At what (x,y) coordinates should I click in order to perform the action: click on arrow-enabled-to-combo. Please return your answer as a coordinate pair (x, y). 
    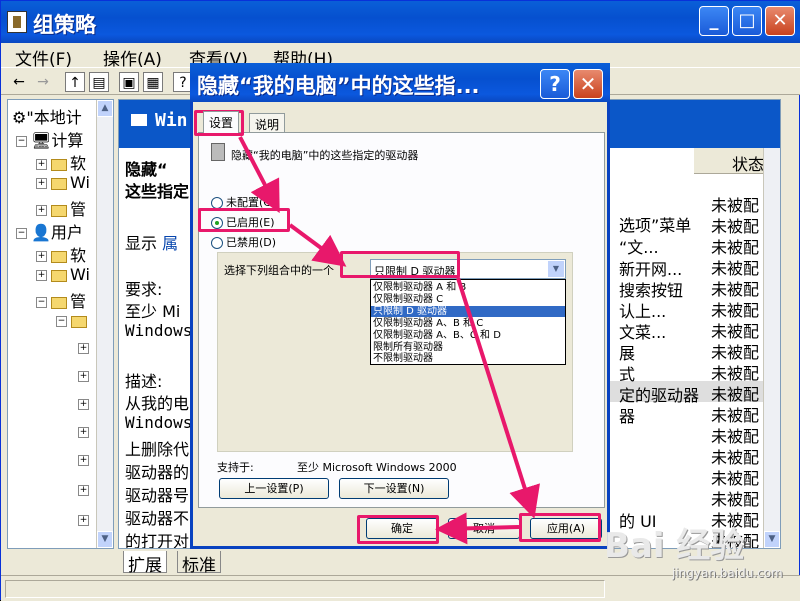
    Looking at the image, I should click on (317, 245).